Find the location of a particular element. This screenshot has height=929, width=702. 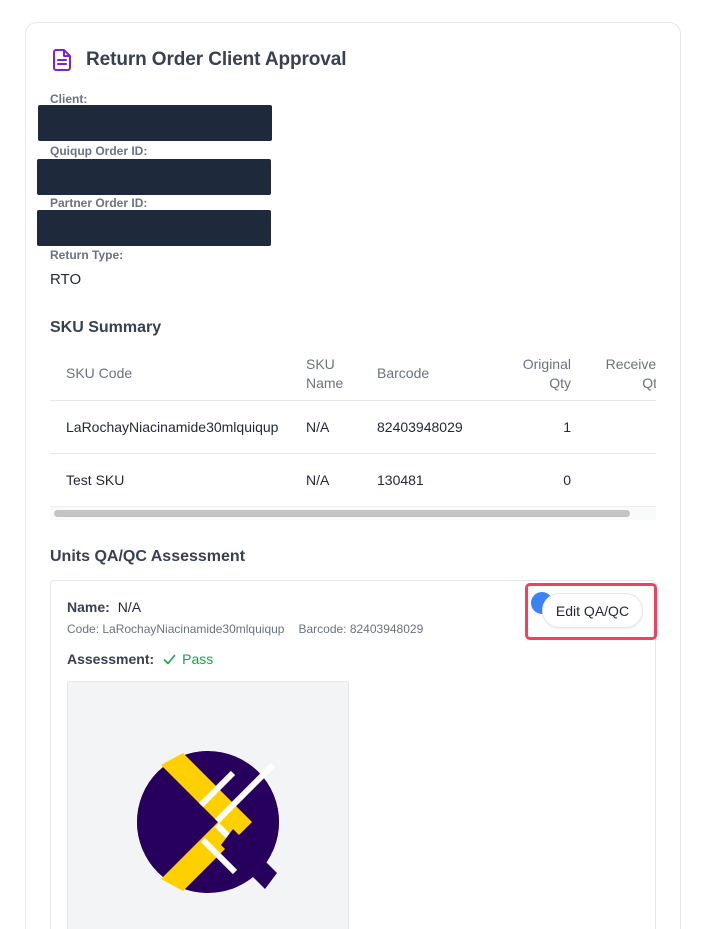

table-row: Test SKU N/A 130481 0 is located at coordinates (353, 479).